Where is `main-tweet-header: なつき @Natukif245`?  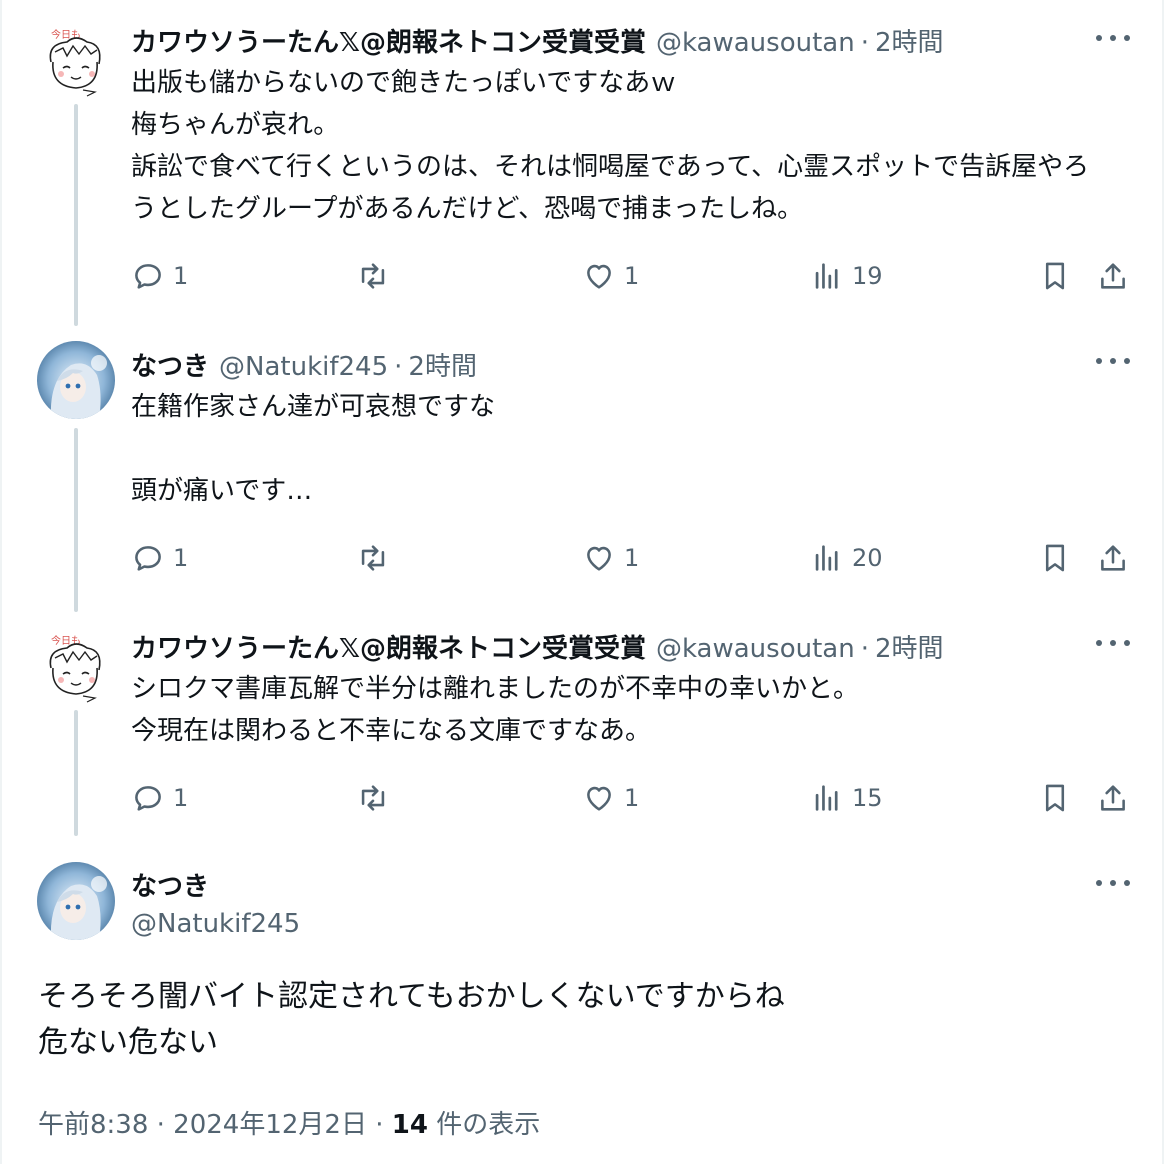 main-tweet-header: なつき @Natukif245 is located at coordinates (215, 902).